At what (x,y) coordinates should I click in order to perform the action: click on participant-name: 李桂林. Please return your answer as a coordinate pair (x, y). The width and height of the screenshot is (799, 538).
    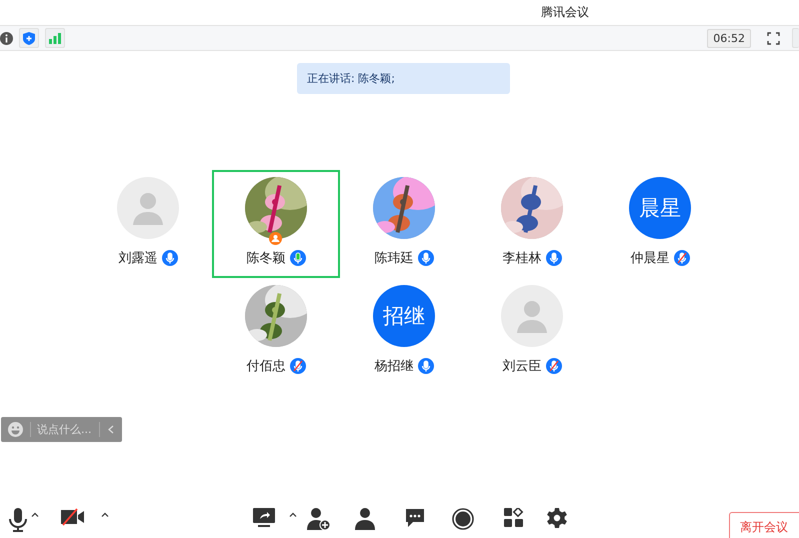
    Looking at the image, I should click on (522, 258).